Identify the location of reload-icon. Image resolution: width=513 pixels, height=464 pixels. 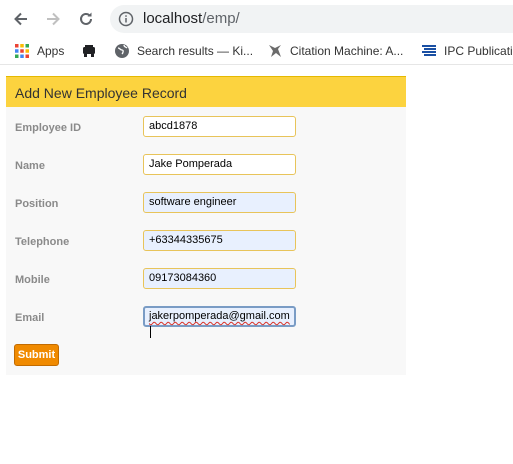
(86, 18).